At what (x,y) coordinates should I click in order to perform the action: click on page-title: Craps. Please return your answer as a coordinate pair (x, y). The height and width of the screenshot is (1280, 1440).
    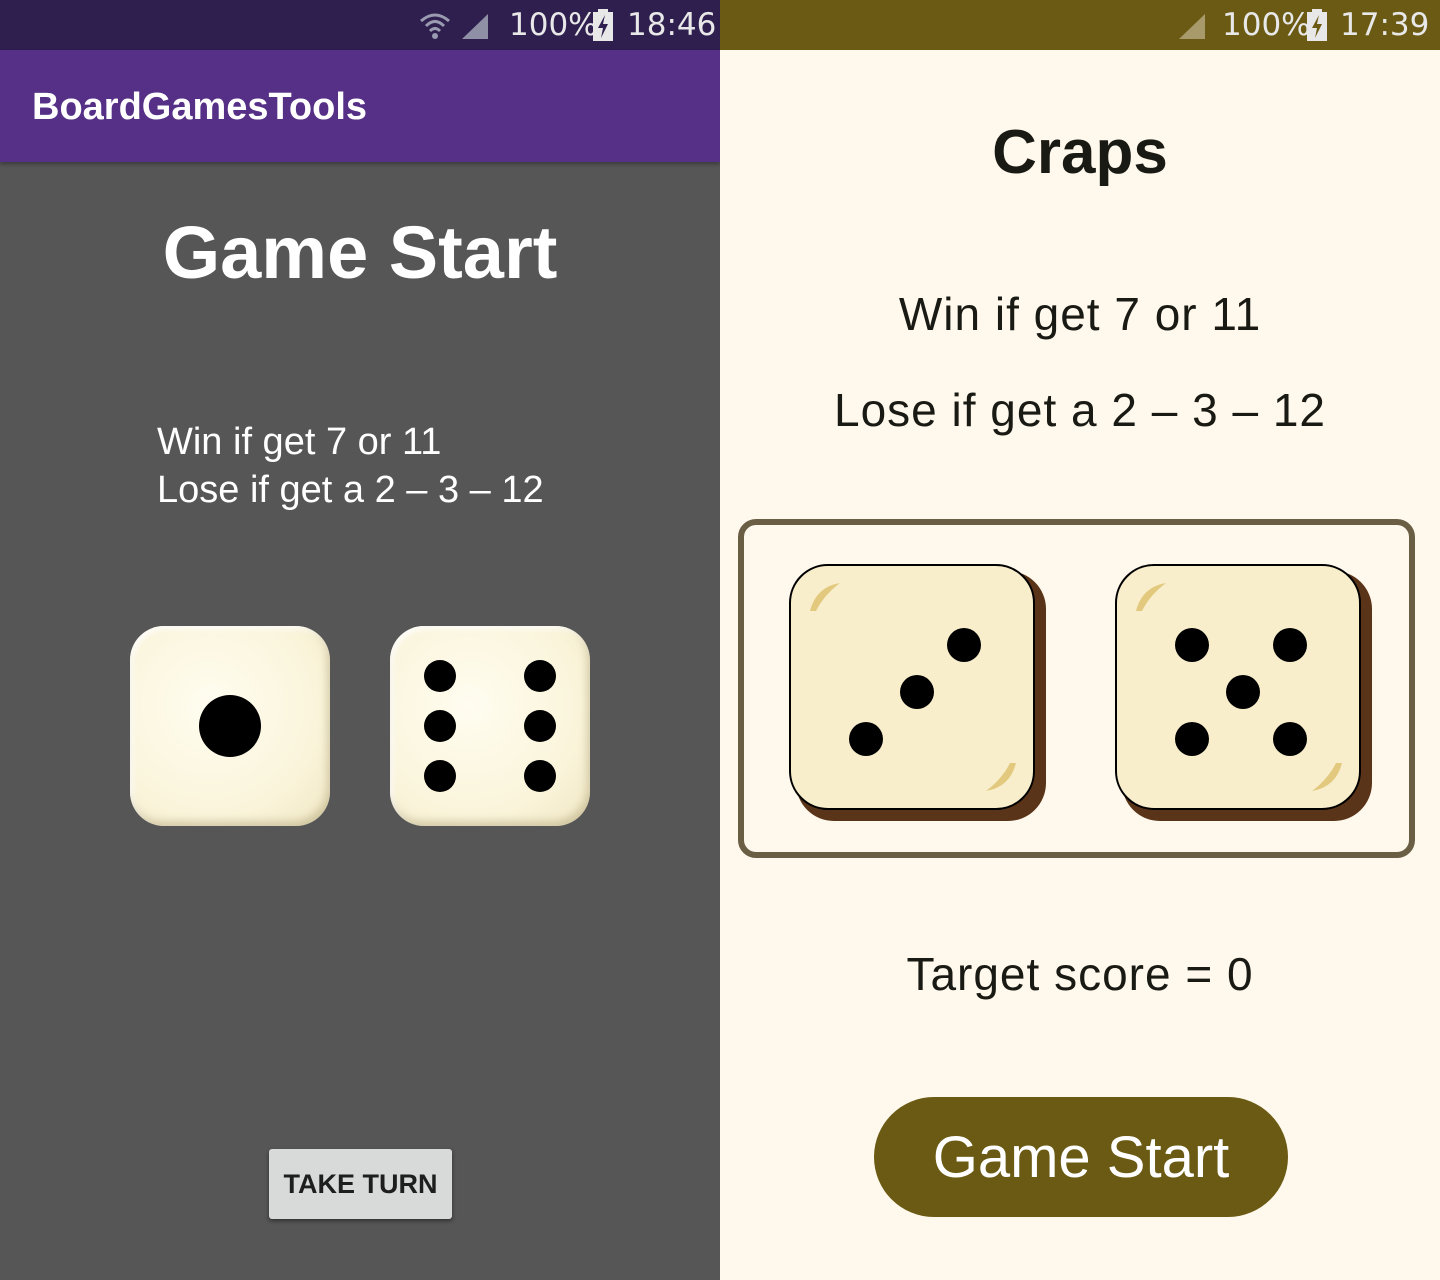
    Looking at the image, I should click on (1080, 152).